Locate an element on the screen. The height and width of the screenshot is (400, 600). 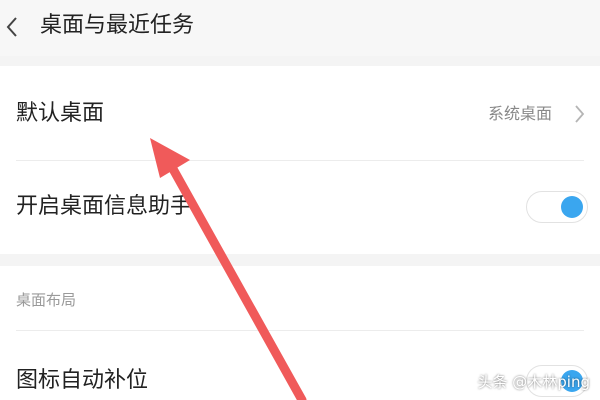
section-heading: 桌面布局 is located at coordinates (46, 300).